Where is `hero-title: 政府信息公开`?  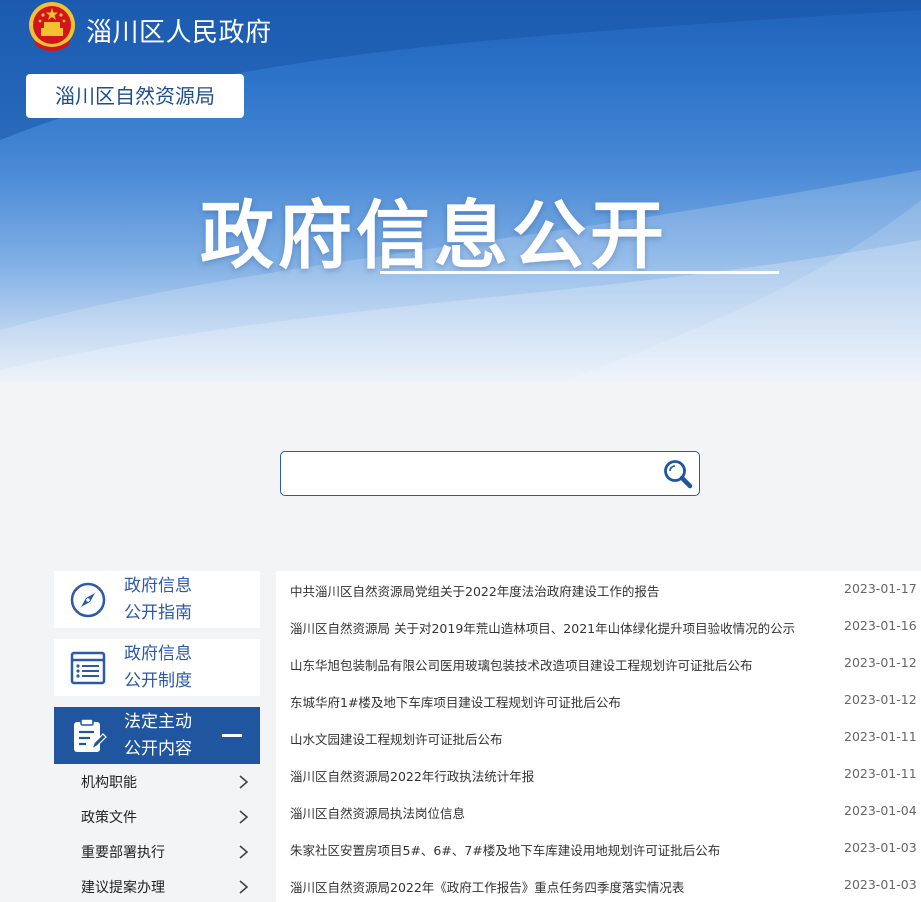 hero-title: 政府信息公开 is located at coordinates (434, 236).